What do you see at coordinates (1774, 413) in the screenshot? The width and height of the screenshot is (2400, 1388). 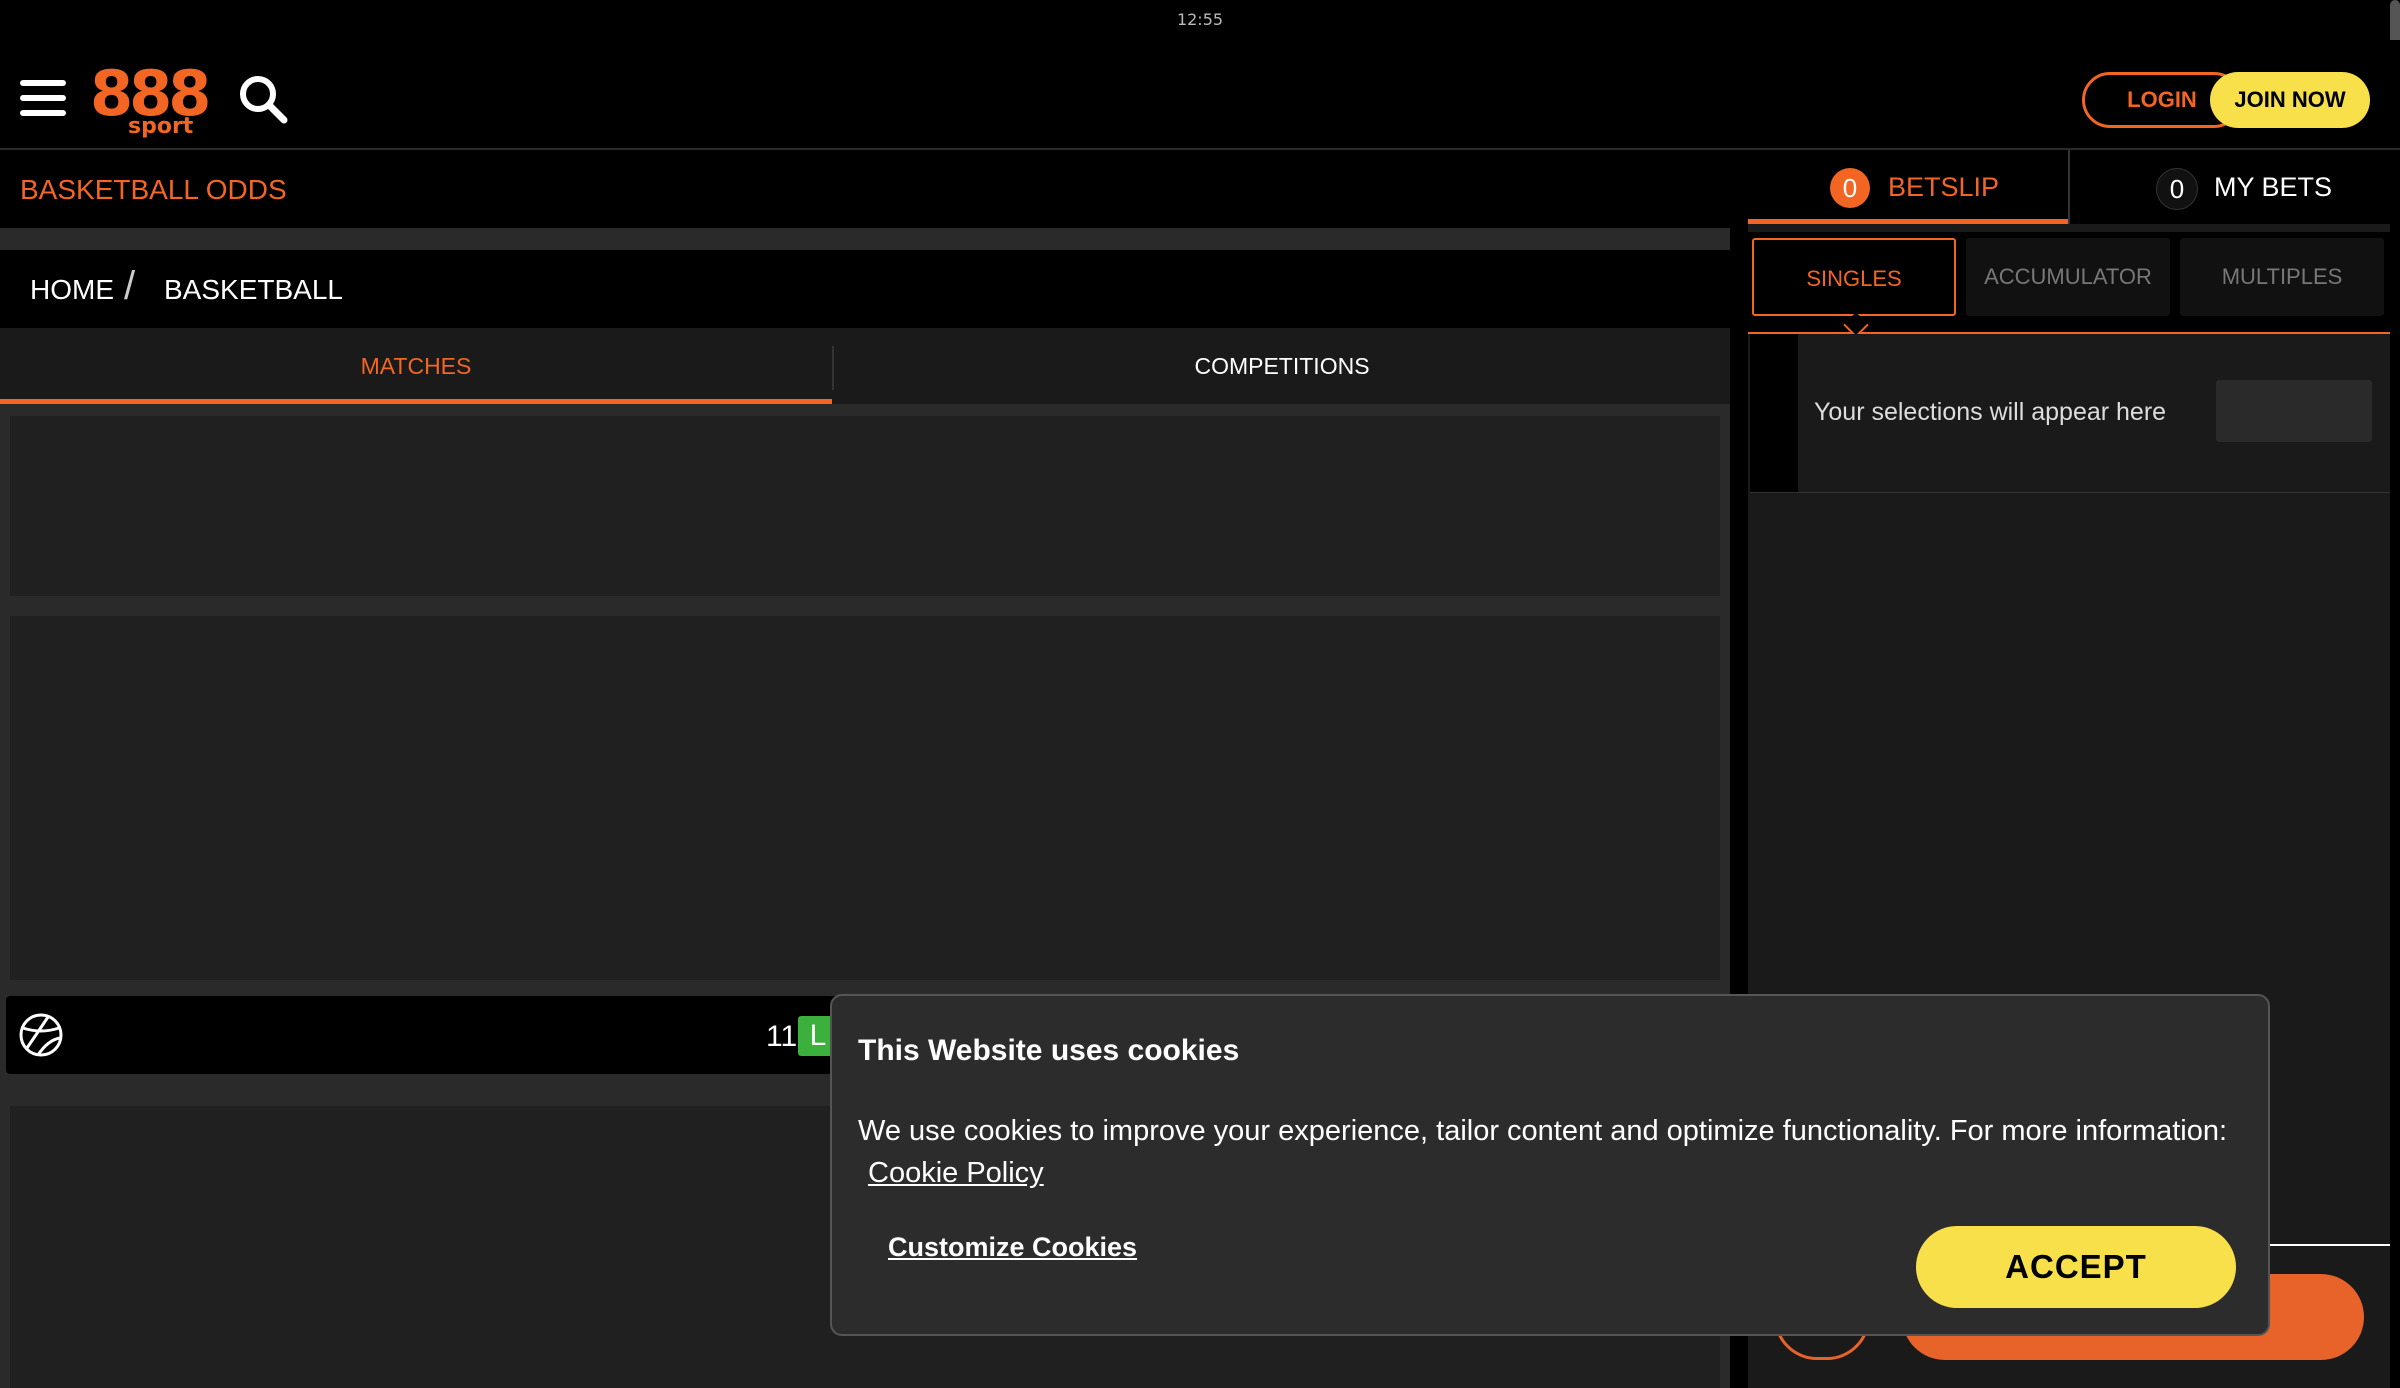 I see `selection-marker` at bounding box center [1774, 413].